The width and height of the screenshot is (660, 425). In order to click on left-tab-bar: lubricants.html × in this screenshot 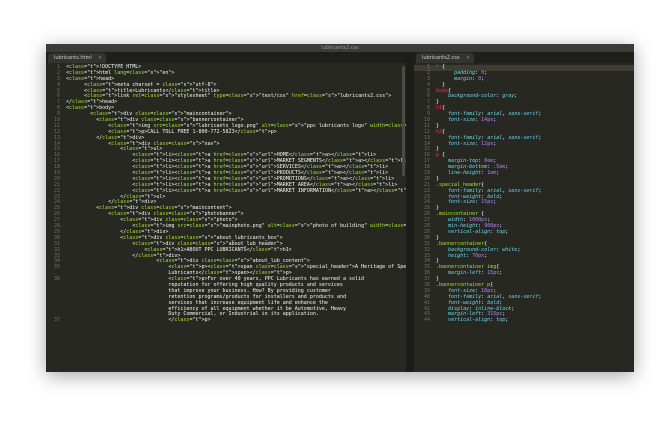, I will do `click(226, 57)`.